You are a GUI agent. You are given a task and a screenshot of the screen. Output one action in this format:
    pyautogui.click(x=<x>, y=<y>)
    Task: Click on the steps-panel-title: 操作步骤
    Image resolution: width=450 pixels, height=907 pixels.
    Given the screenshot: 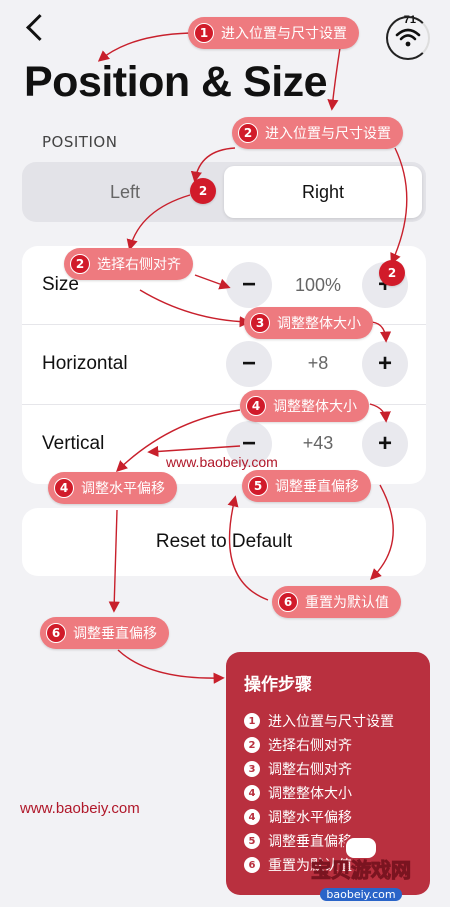 What is the action you would take?
    pyautogui.click(x=278, y=685)
    